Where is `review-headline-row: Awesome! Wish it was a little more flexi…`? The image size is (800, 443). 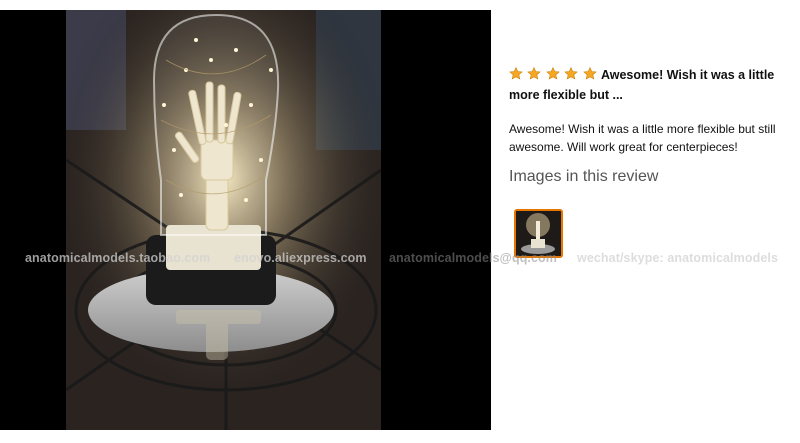 review-headline-row: Awesome! Wish it was a little more flexi… is located at coordinates (651, 85).